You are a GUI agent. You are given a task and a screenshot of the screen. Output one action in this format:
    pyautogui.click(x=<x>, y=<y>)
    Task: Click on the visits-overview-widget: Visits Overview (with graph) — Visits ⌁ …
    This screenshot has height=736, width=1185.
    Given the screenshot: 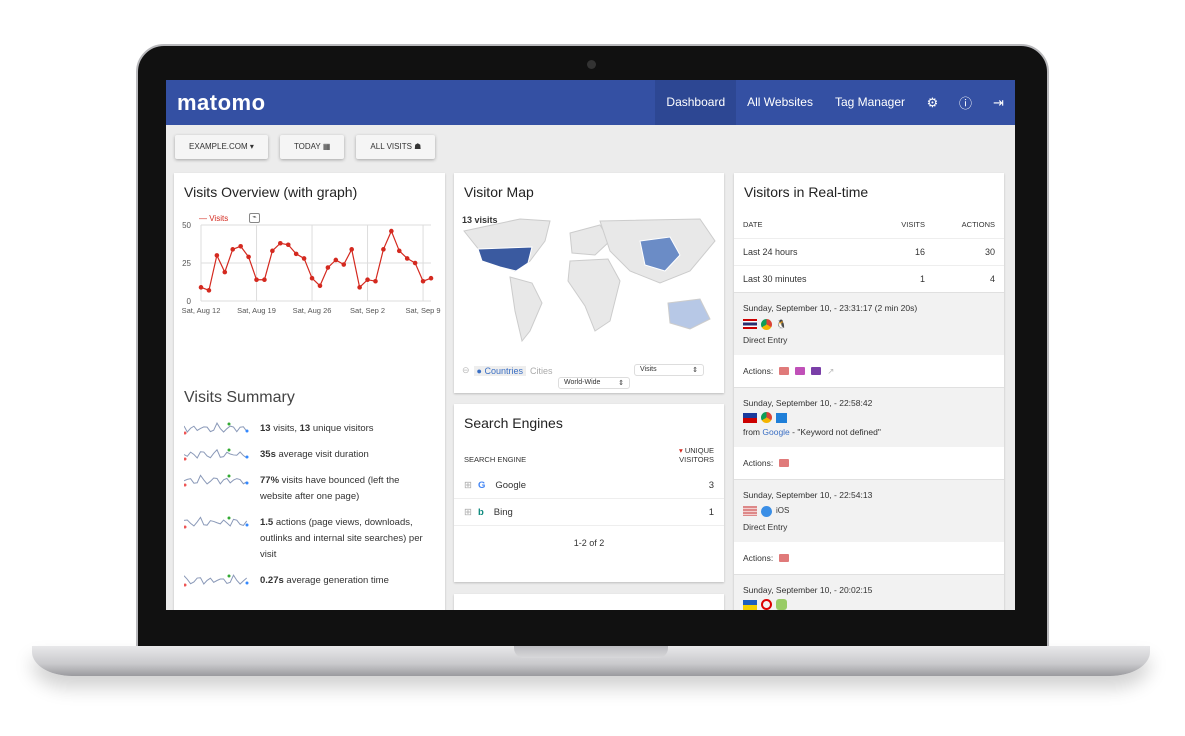 What is the action you would take?
    pyautogui.click(x=309, y=391)
    